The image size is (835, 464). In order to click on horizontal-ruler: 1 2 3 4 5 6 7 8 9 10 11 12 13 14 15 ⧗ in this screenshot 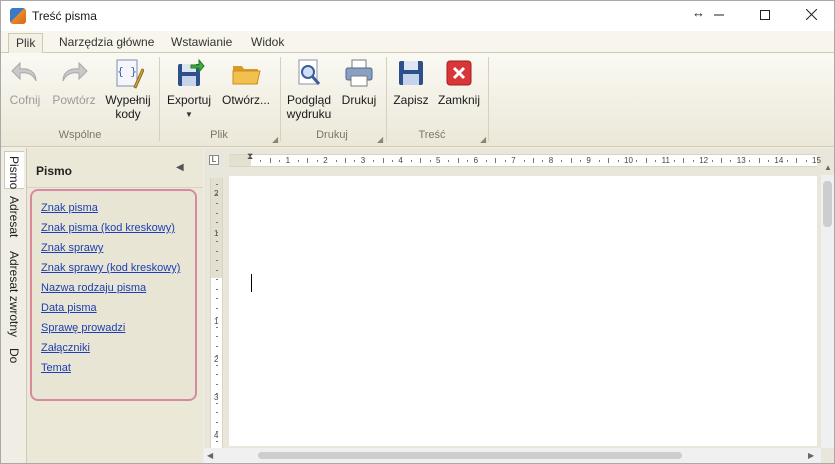, I will do `click(525, 159)`.